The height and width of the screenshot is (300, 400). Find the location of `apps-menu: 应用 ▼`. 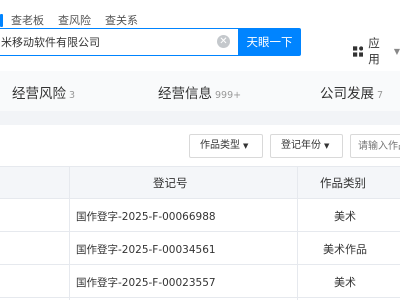

apps-menu: 应用 ▼ is located at coordinates (376, 51).